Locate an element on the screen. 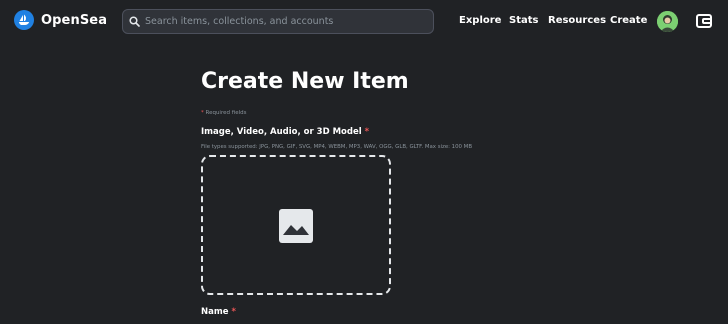  required-fields-text: Required fields is located at coordinates (226, 113).